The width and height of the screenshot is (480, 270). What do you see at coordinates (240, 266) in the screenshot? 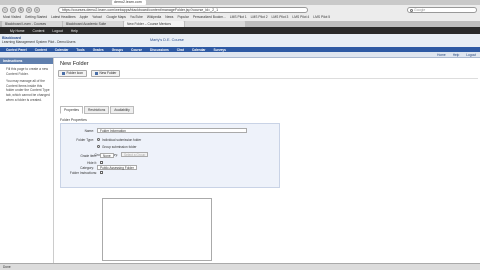
I see `status-bar: Done` at bounding box center [240, 266].